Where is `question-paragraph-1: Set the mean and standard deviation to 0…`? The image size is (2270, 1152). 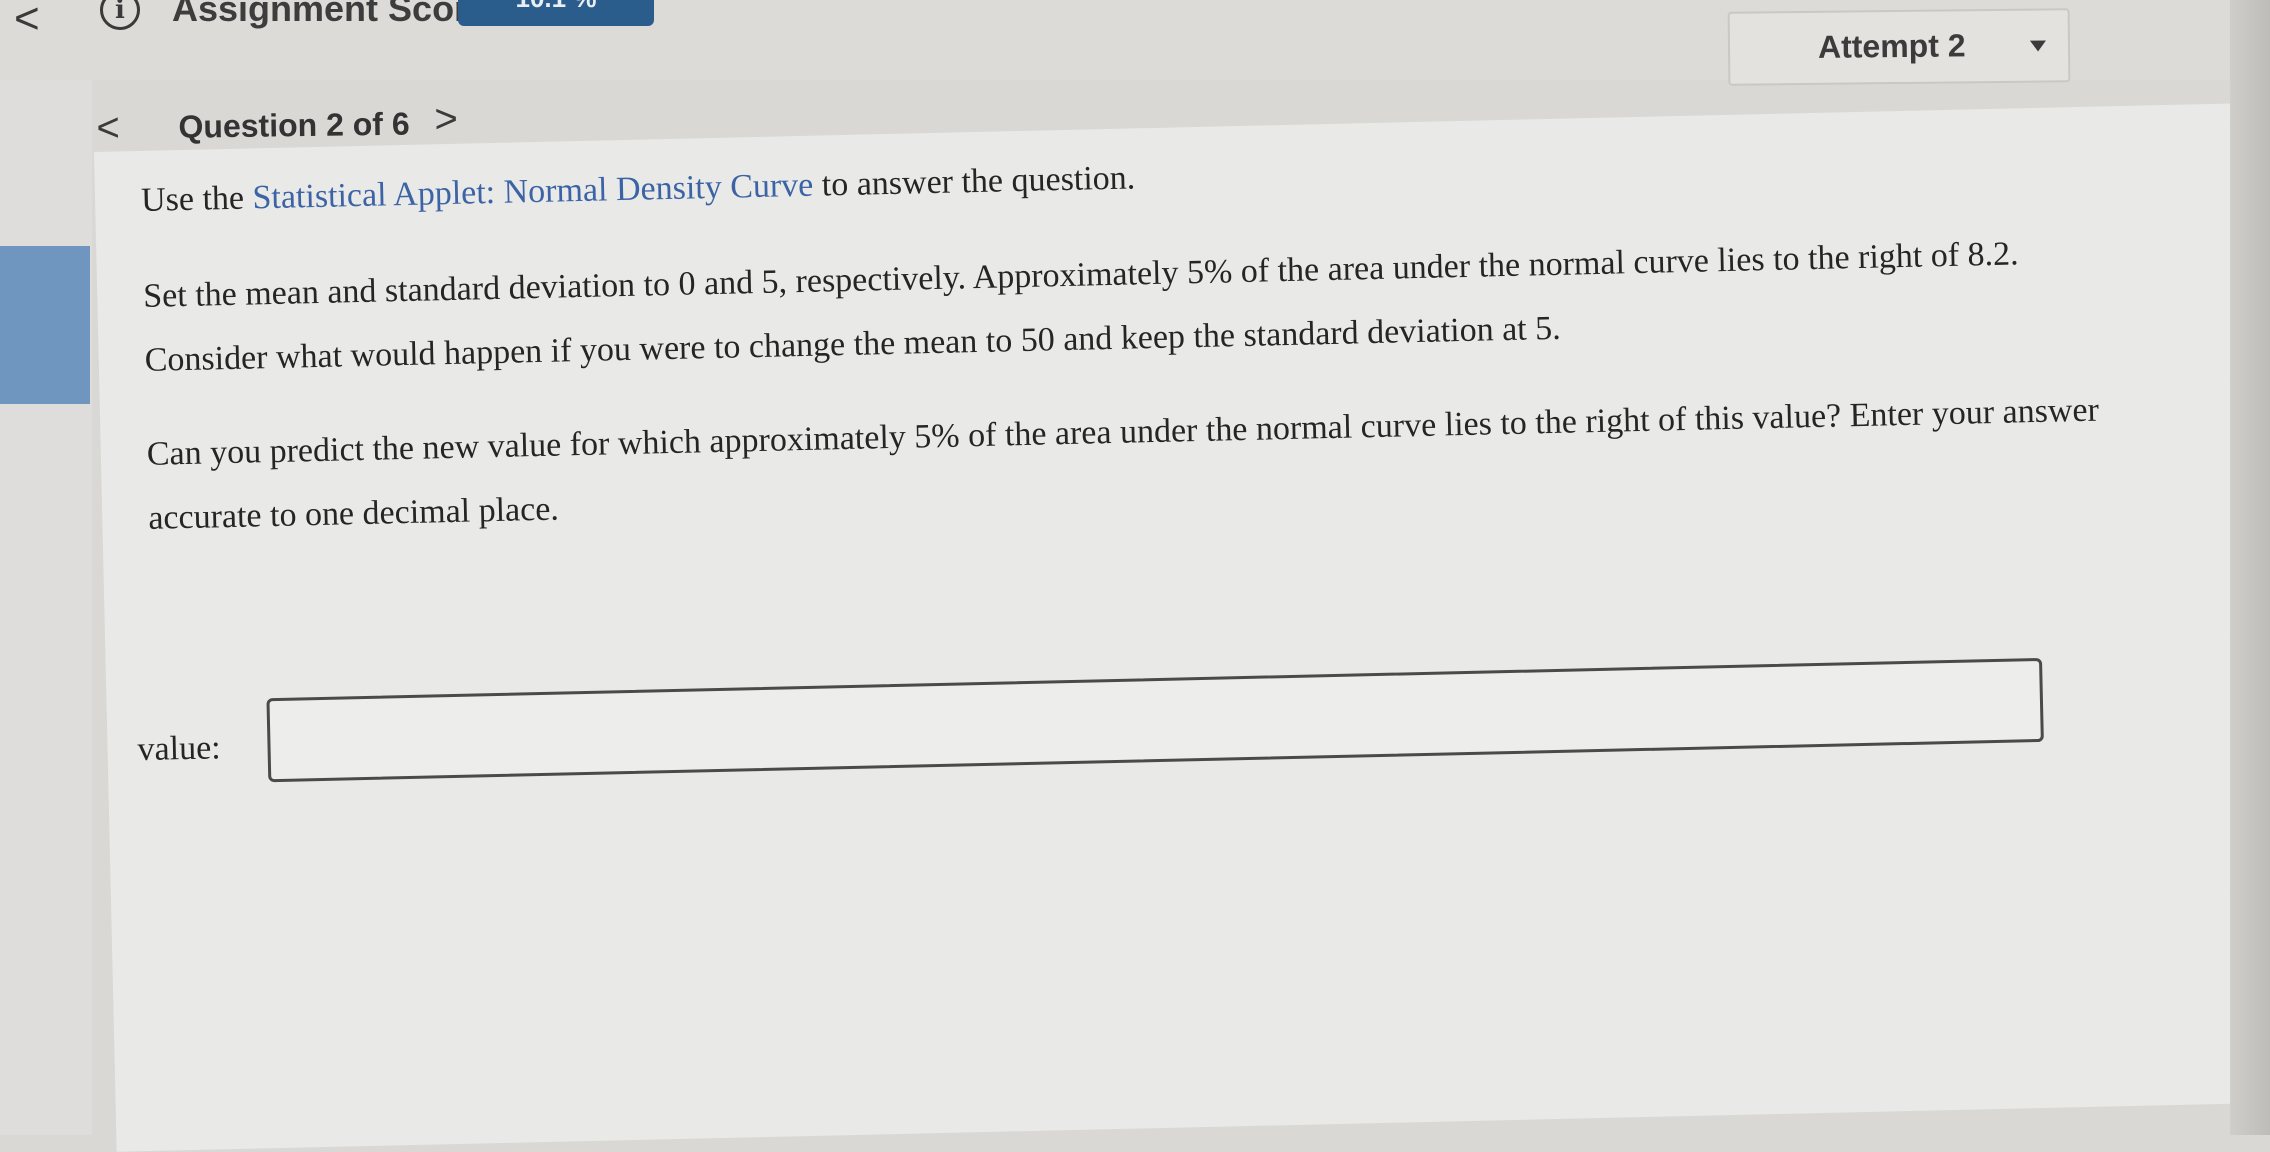
question-paragraph-1: Set the mean and standard deviation to 0… is located at coordinates (1080, 307).